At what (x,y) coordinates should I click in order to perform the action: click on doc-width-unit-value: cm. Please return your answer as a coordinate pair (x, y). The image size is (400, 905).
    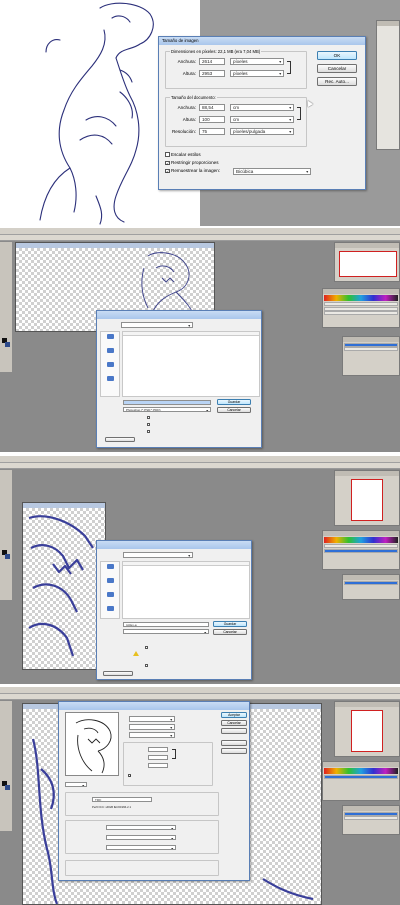
    Looking at the image, I should click on (236, 107).